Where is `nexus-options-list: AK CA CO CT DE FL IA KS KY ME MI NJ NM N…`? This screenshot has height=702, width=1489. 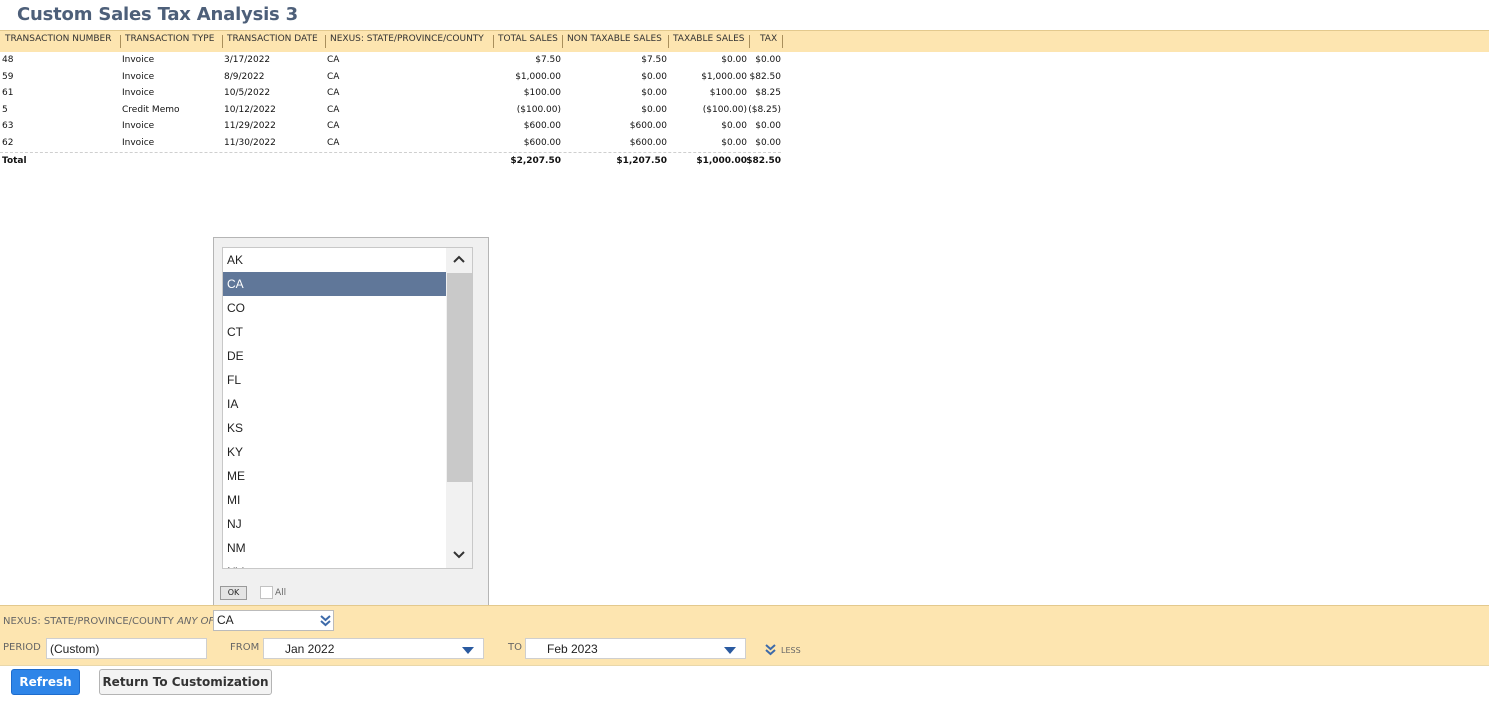
nexus-options-list: AK CA CO CT DE FL IA KS KY ME MI NJ NM N… is located at coordinates (347, 408).